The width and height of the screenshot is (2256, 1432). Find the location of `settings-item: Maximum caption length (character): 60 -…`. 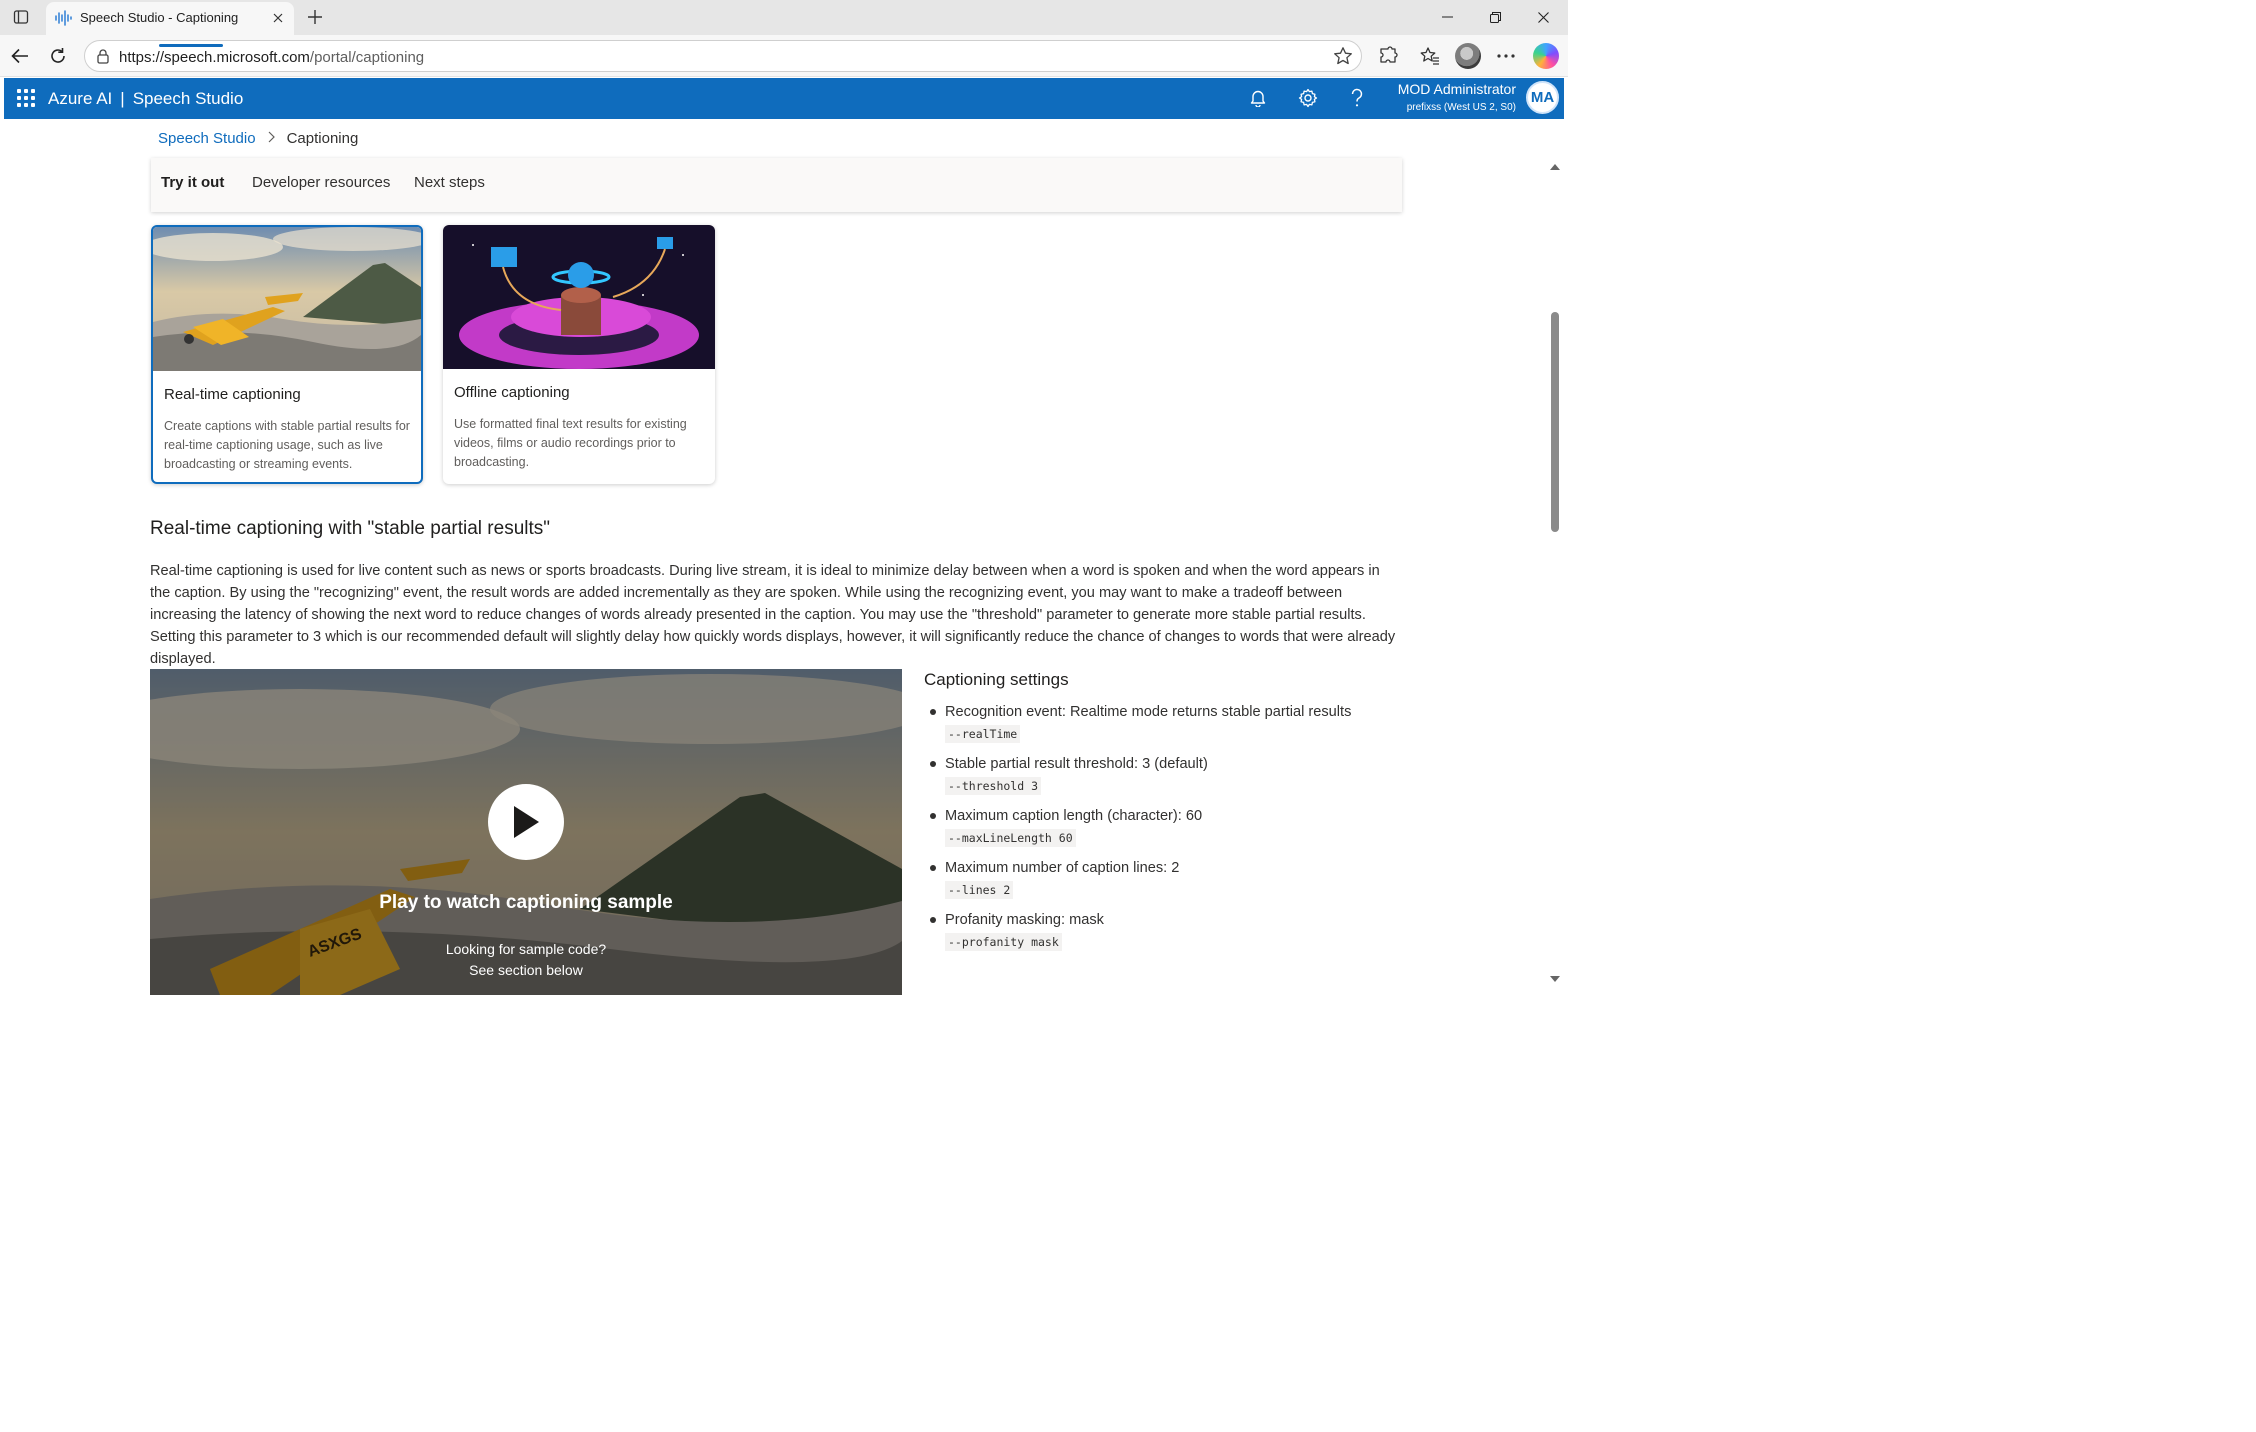

settings-item: Maximum caption length (character): 60 -… is located at coordinates (1159, 826).